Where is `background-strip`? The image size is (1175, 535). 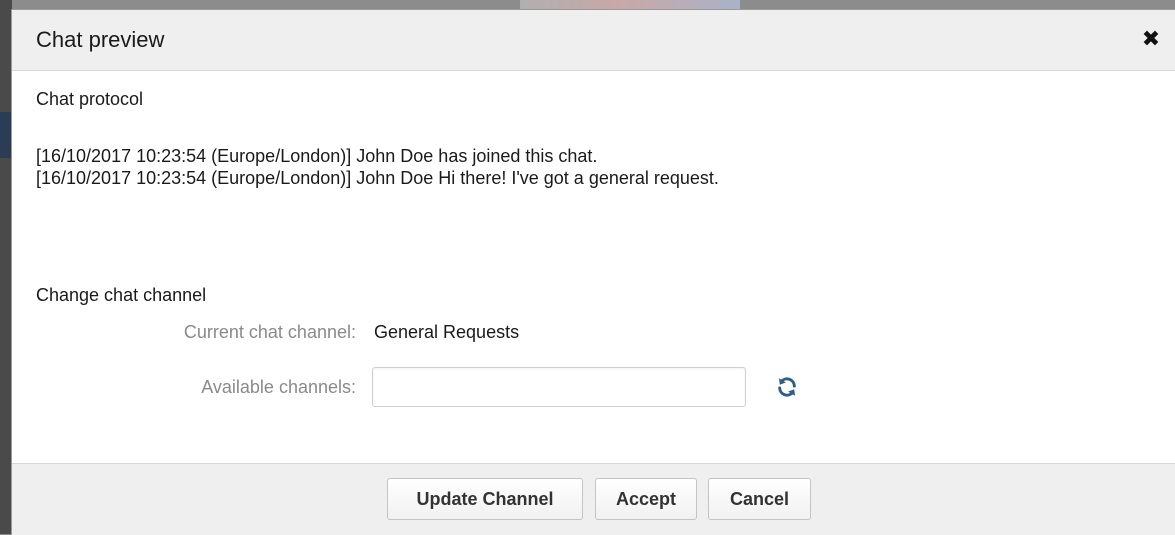
background-strip is located at coordinates (630, 5).